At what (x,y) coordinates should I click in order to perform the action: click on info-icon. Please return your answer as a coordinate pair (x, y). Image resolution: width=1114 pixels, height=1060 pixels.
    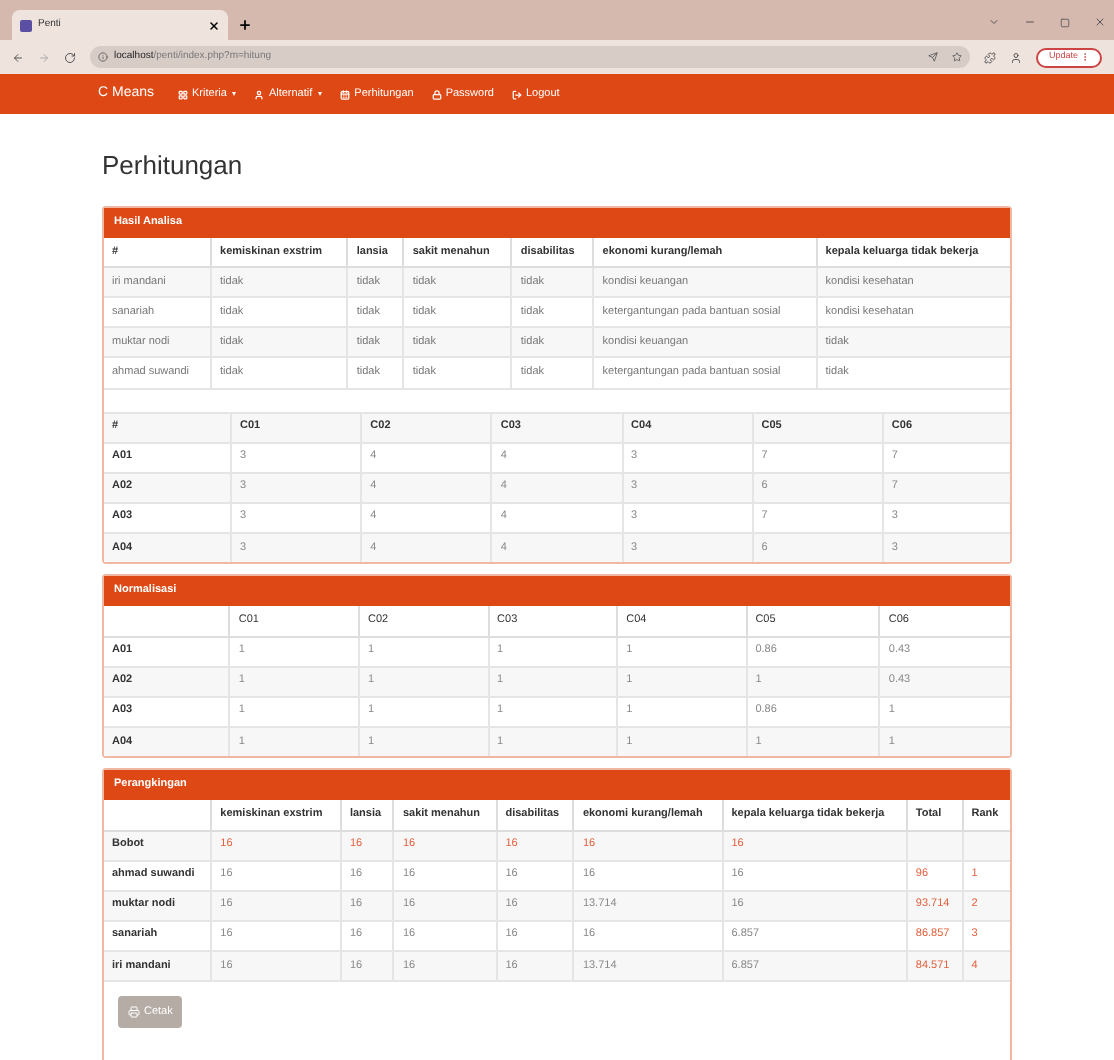
    Looking at the image, I should click on (103, 57).